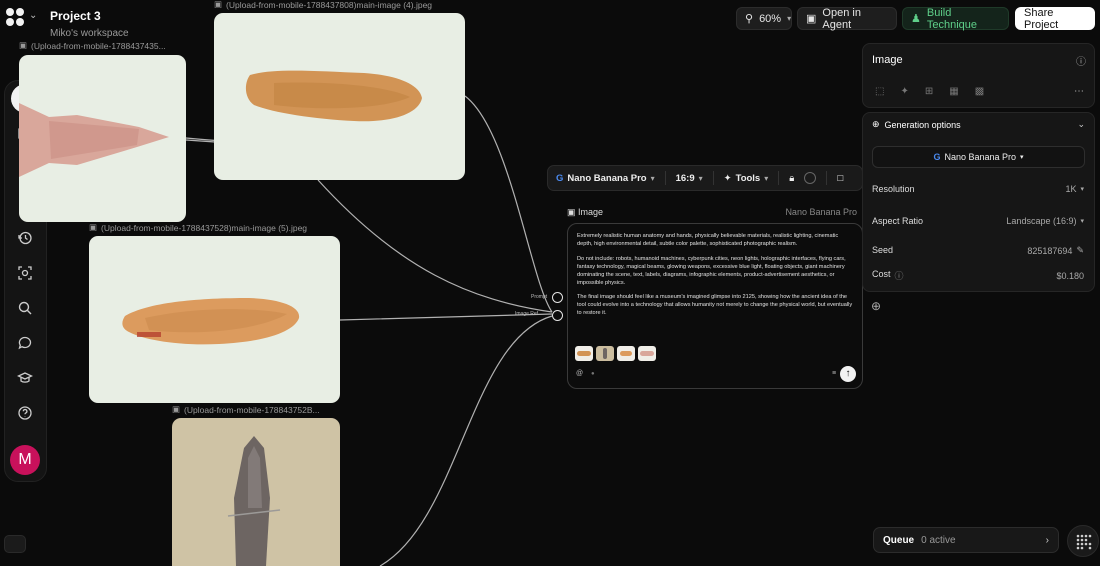  I want to click on gen-options-header: ⊕ Generation options, so click(916, 124).